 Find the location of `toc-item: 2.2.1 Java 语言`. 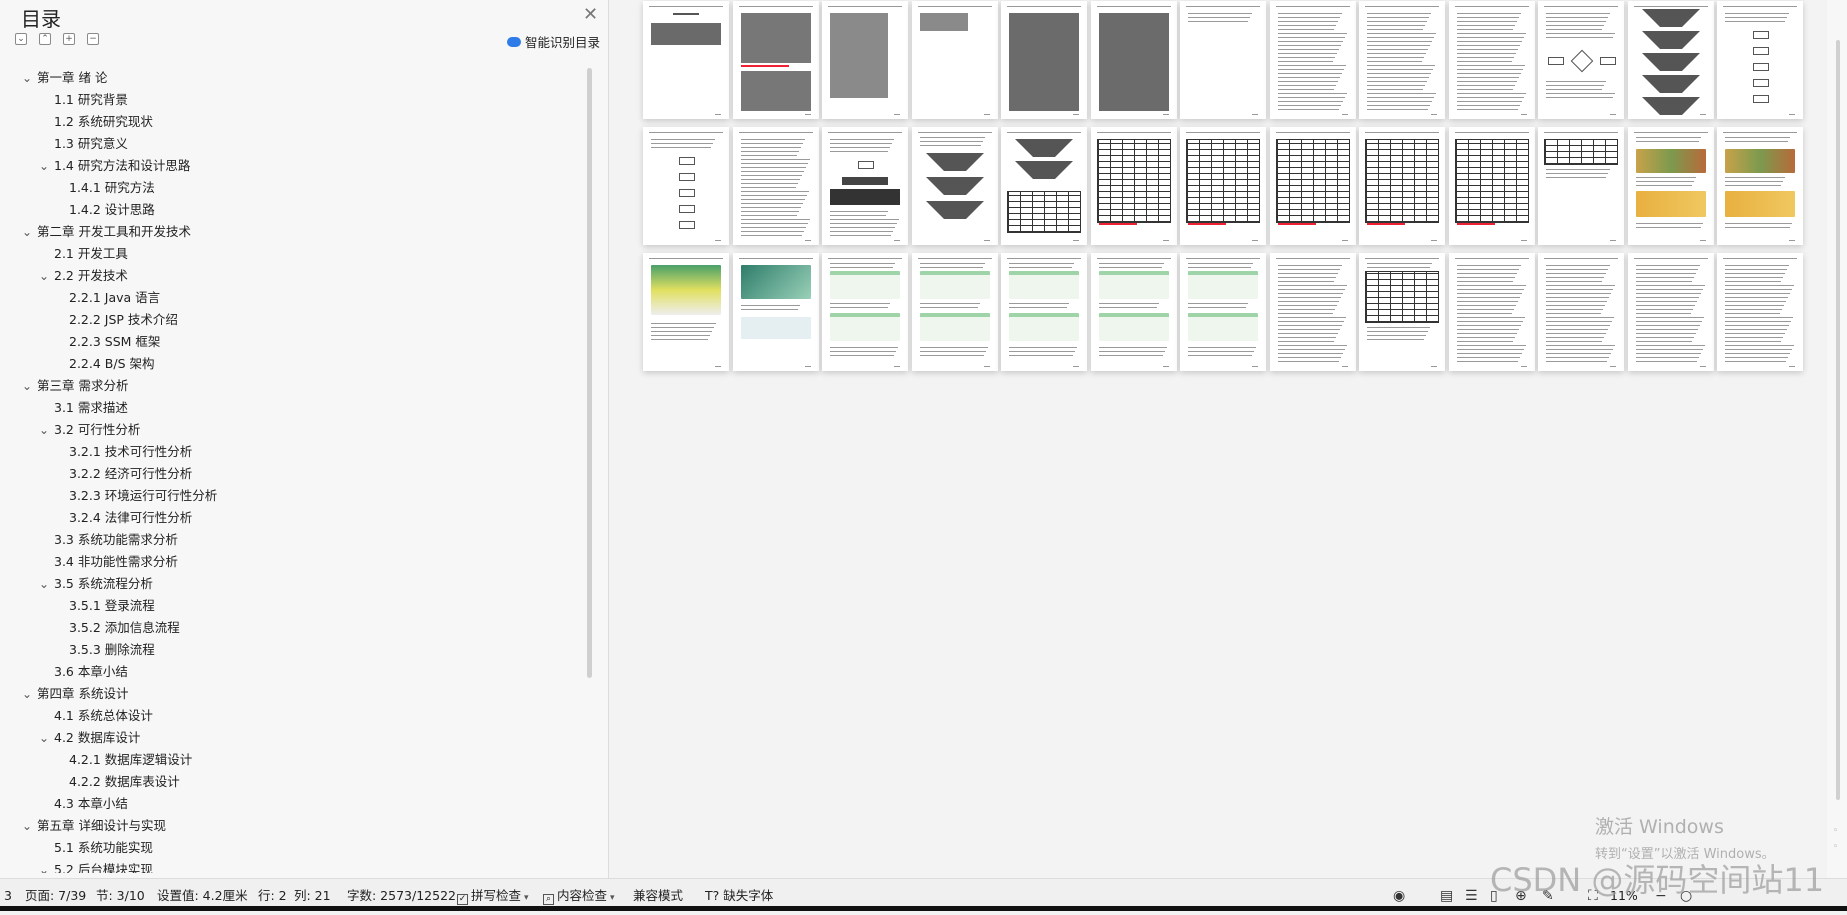

toc-item: 2.2.1 Java 语言 is located at coordinates (295, 298).